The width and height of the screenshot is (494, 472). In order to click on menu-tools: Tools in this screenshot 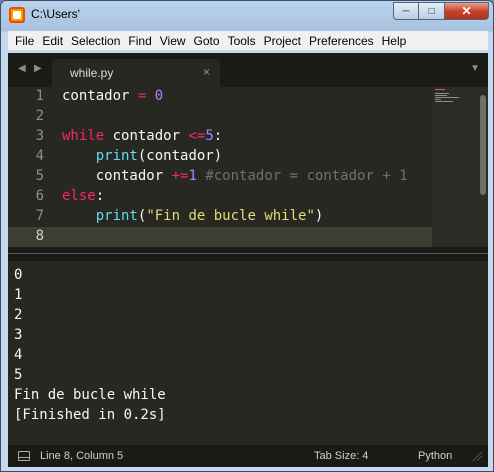, I will do `click(243, 41)`.